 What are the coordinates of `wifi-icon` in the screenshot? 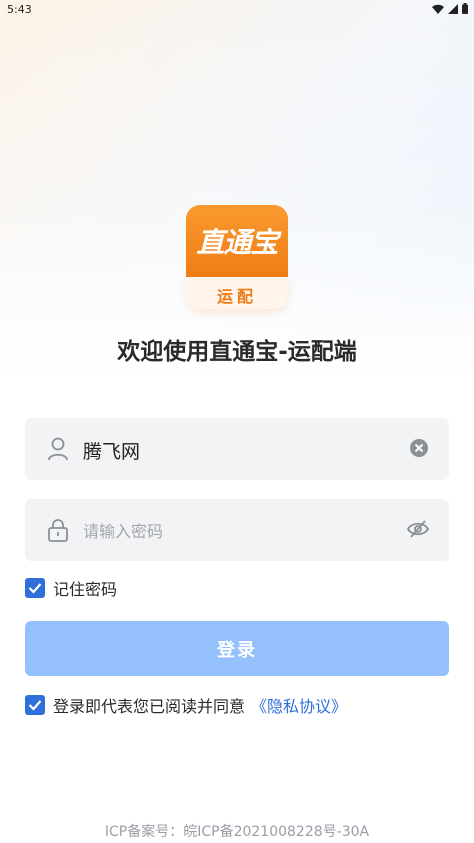 It's located at (438, 9).